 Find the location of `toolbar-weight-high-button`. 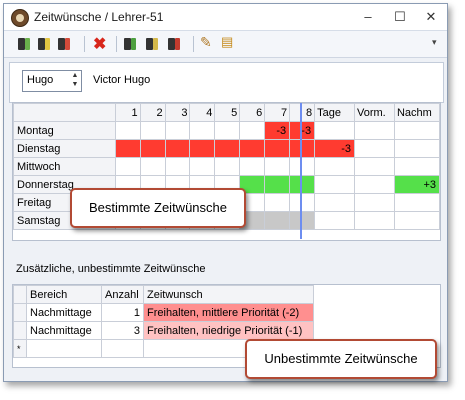

toolbar-weight-high-button is located at coordinates (64, 44).